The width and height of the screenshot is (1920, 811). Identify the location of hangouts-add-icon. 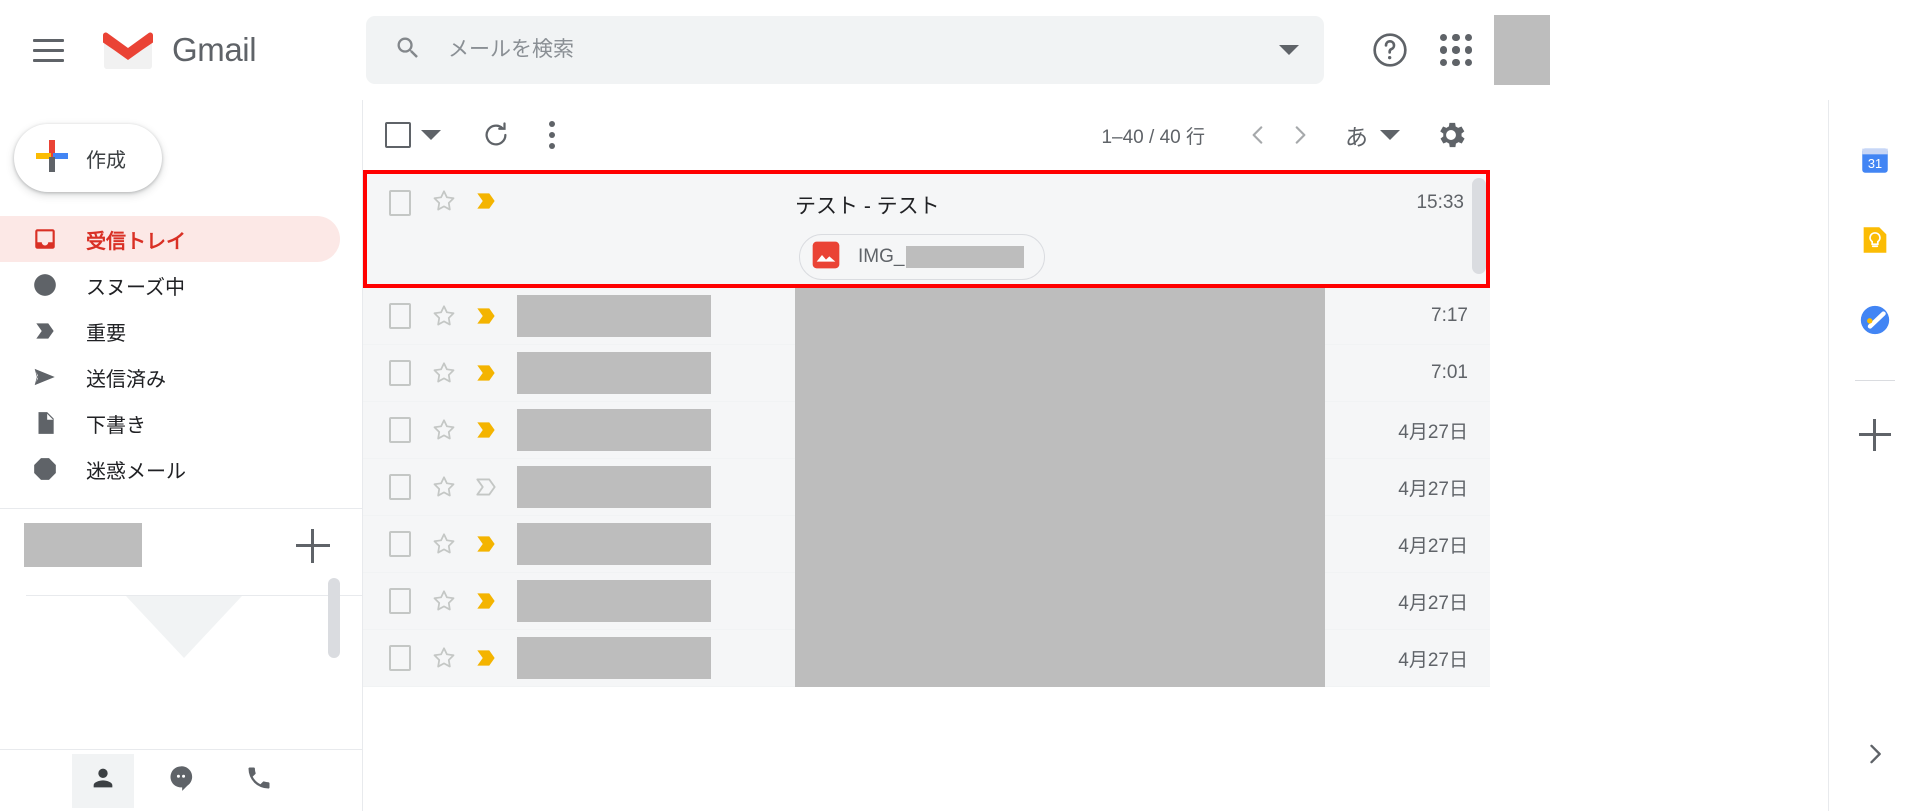
(313, 546).